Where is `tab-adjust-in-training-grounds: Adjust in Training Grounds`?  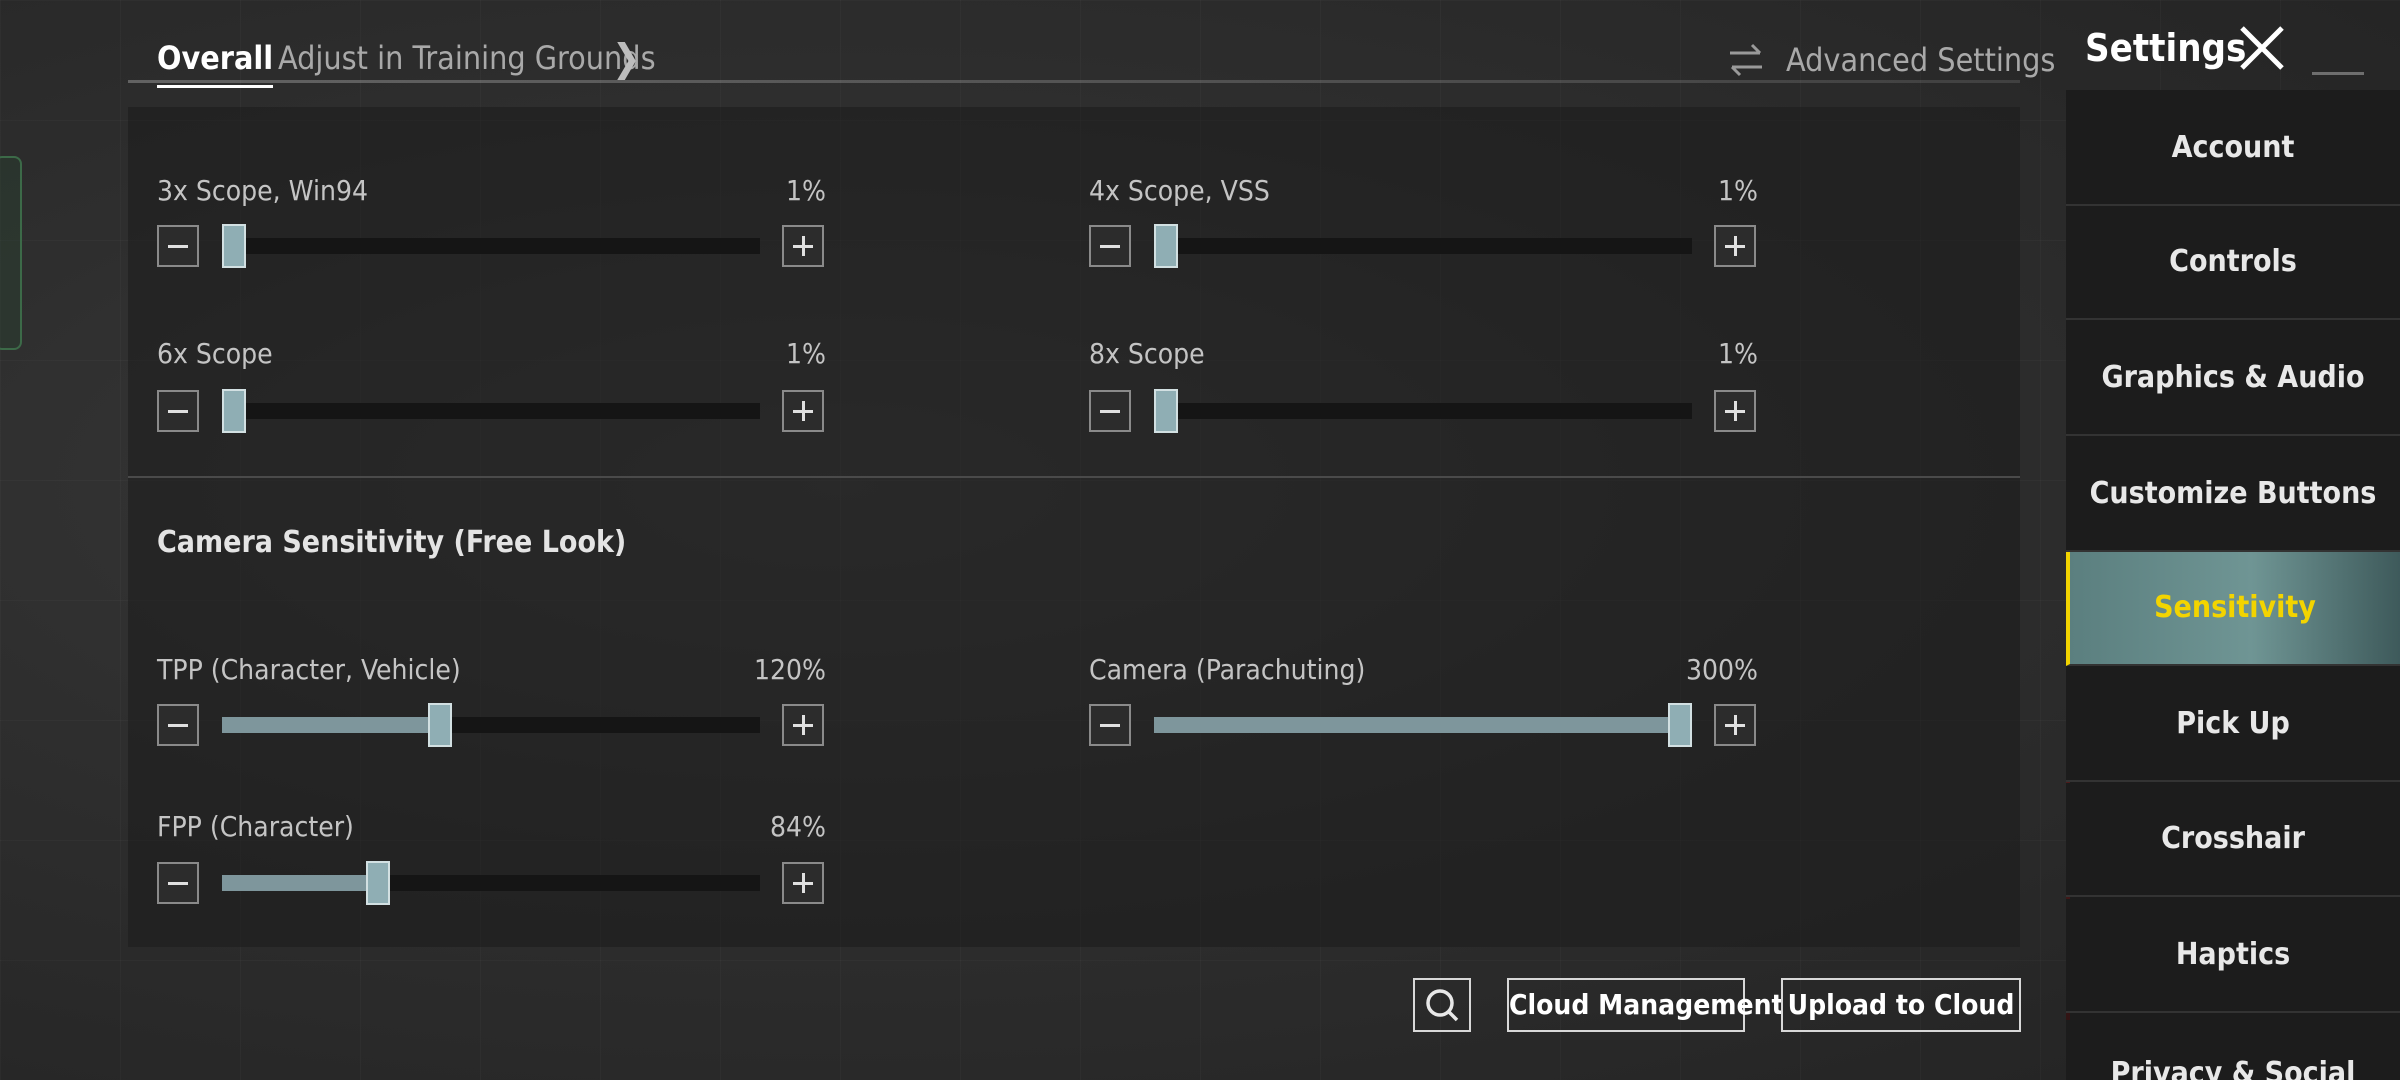
tab-adjust-in-training-grounds: Adjust in Training Grounds is located at coordinates (467, 58).